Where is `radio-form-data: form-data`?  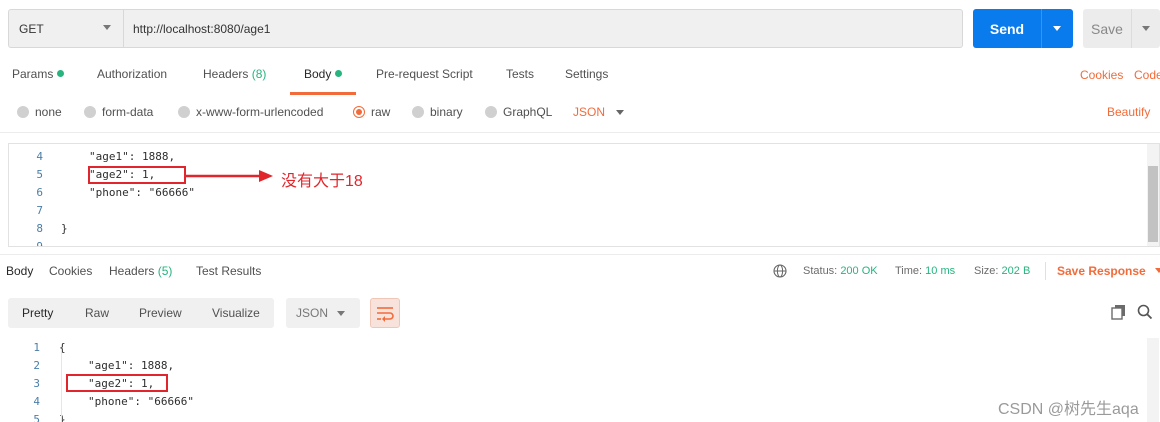 radio-form-data: form-data is located at coordinates (118, 112).